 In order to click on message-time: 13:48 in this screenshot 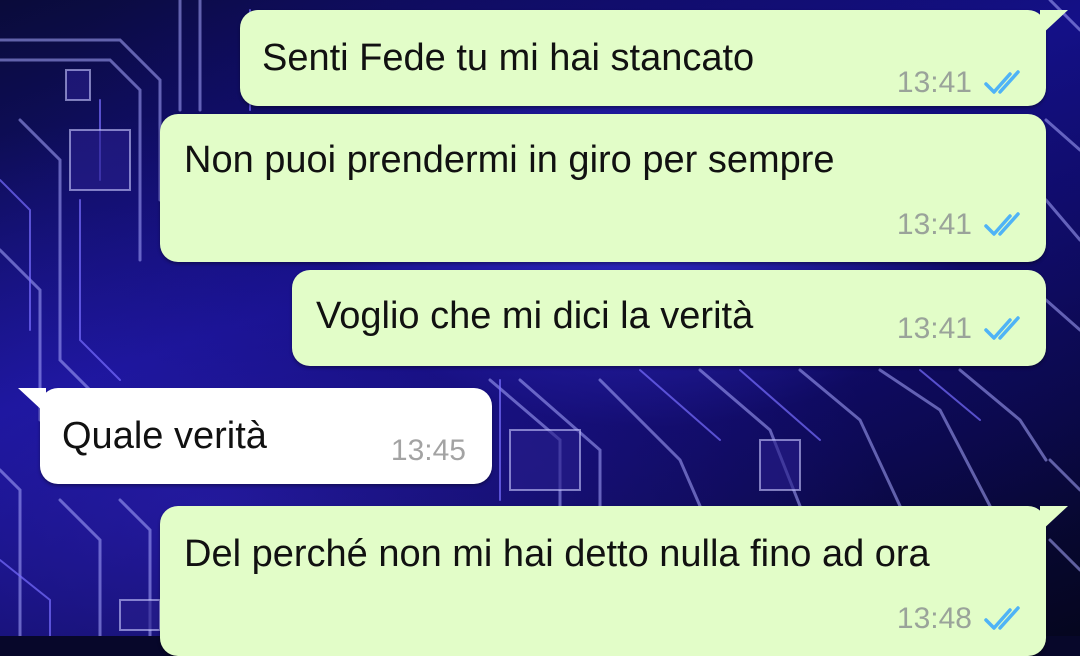, I will do `click(934, 618)`.